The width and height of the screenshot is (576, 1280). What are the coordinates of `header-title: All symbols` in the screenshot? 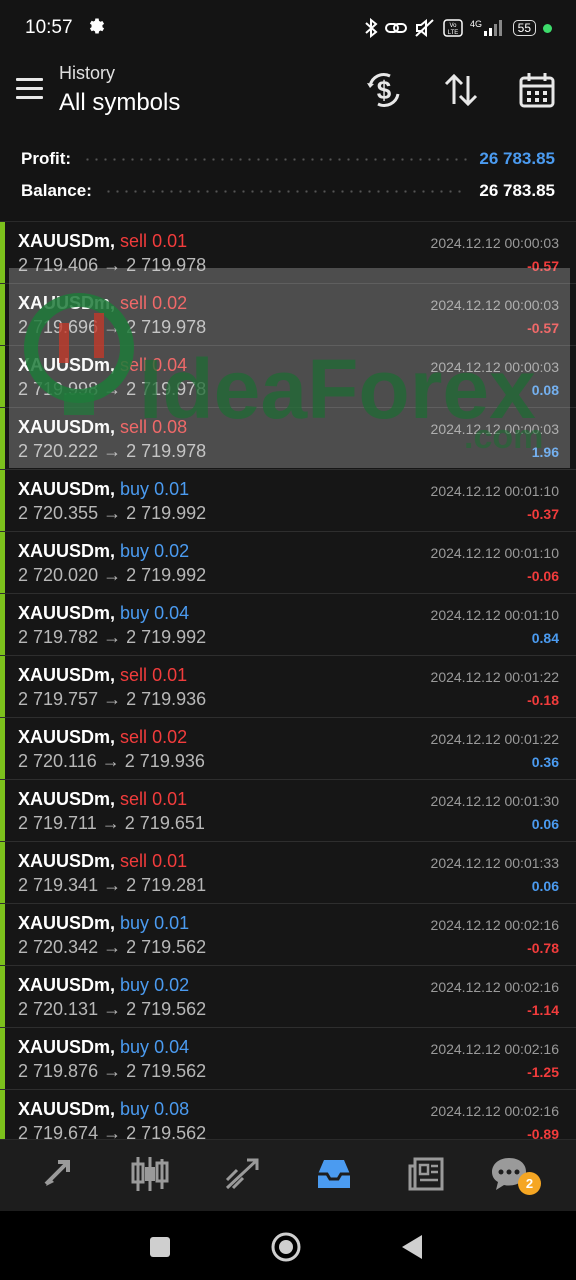 It's located at (119, 103).